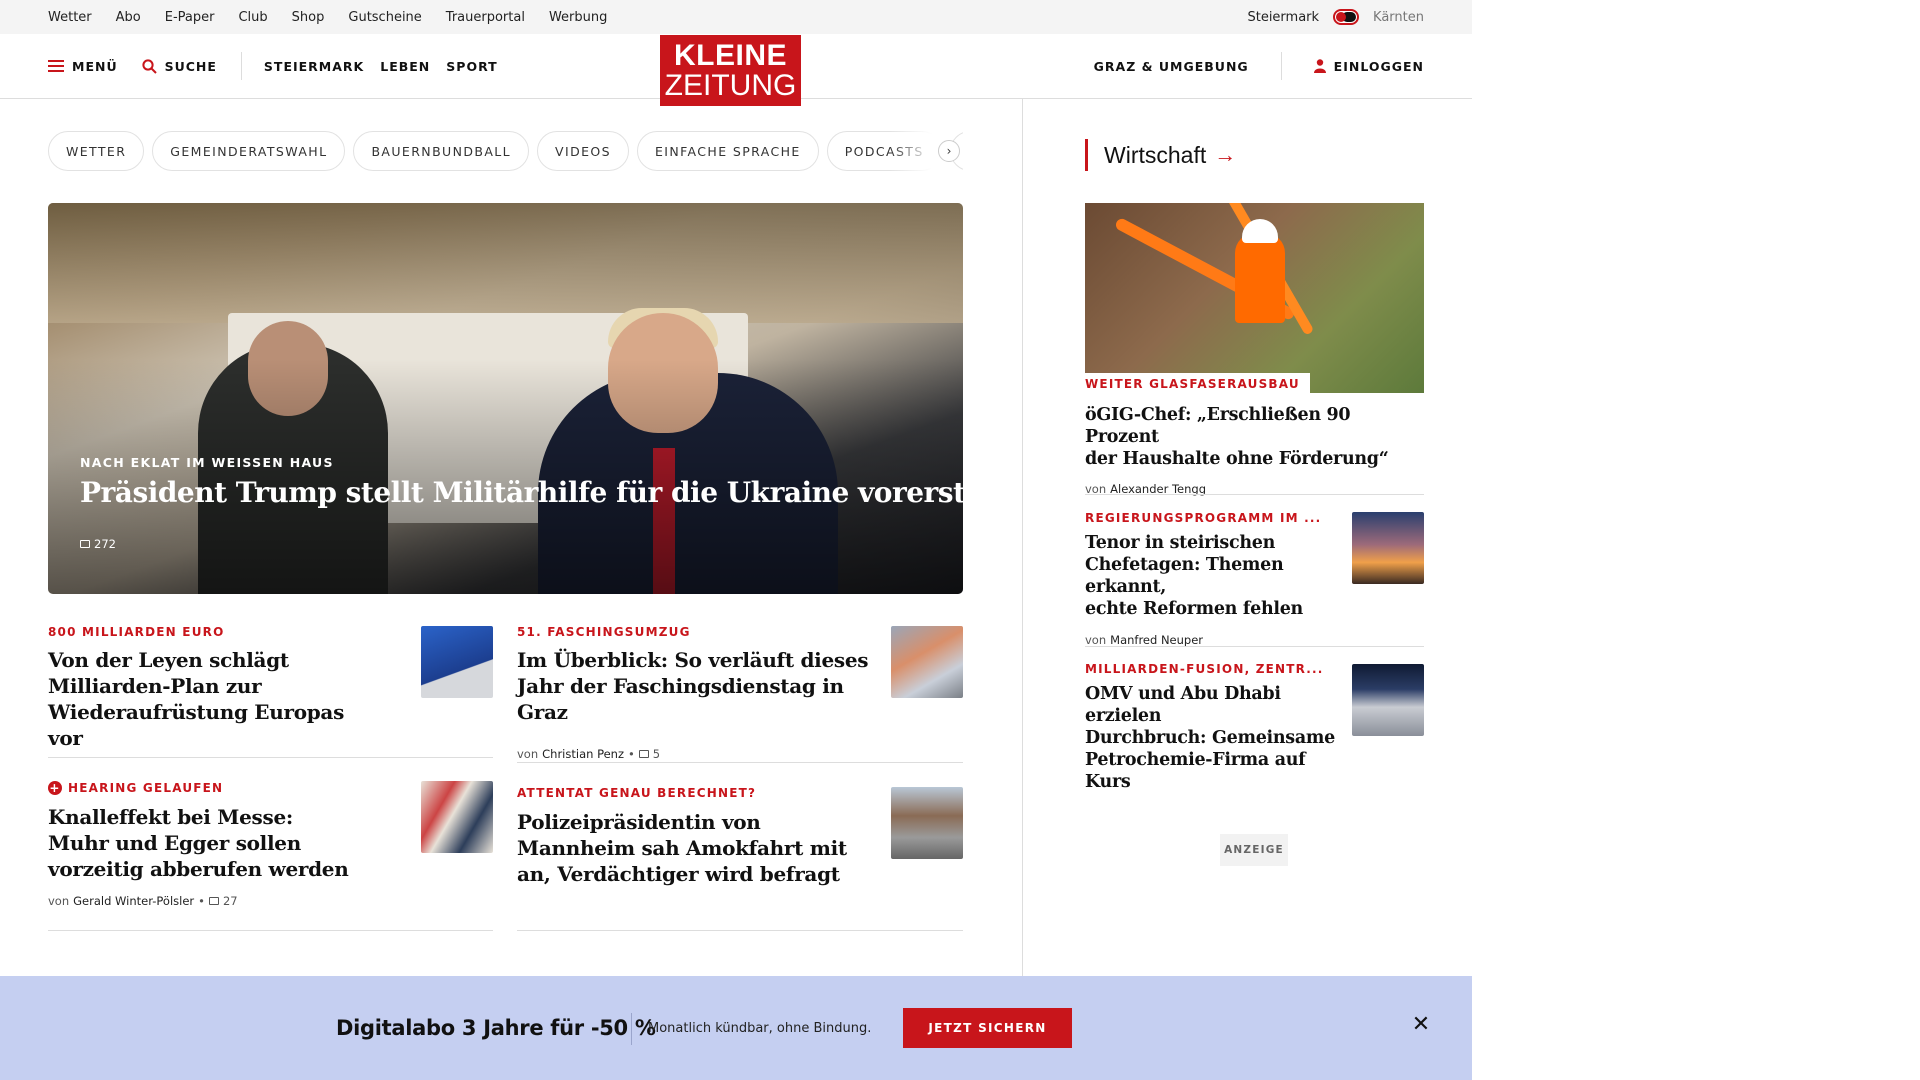 The image size is (1920, 1080). What do you see at coordinates (1254, 298) in the screenshot?
I see `sidebar-lead-image` at bounding box center [1254, 298].